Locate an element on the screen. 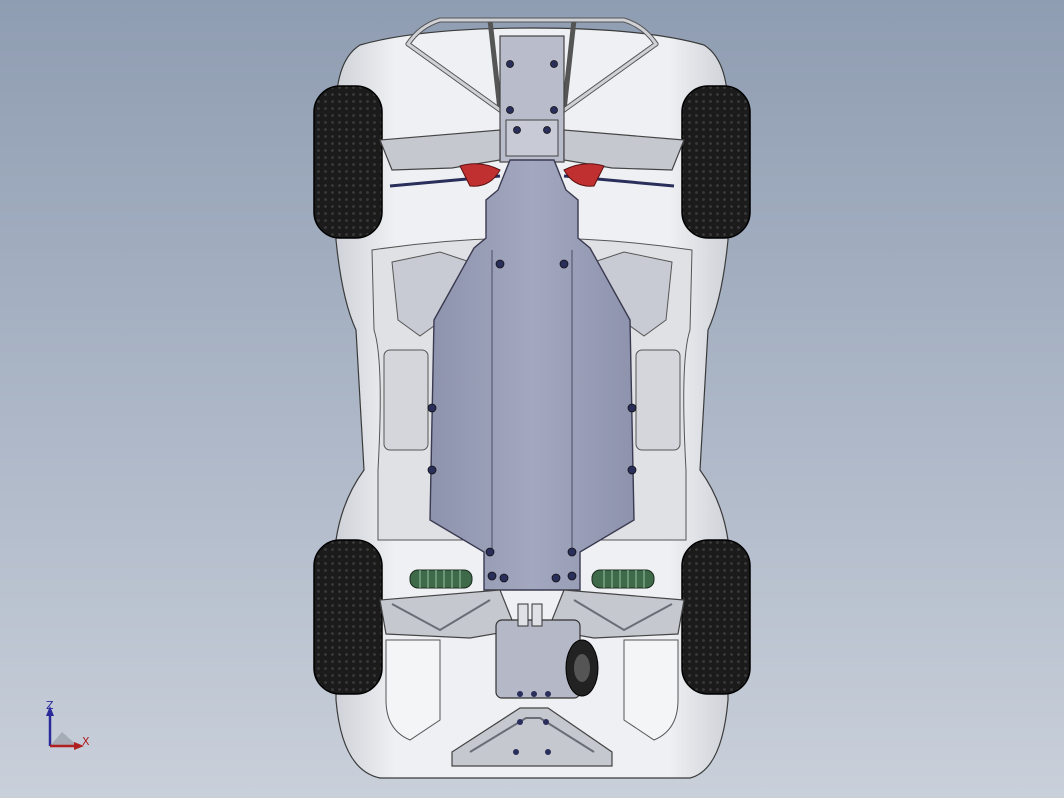  front-right-tire is located at coordinates (716, 162).